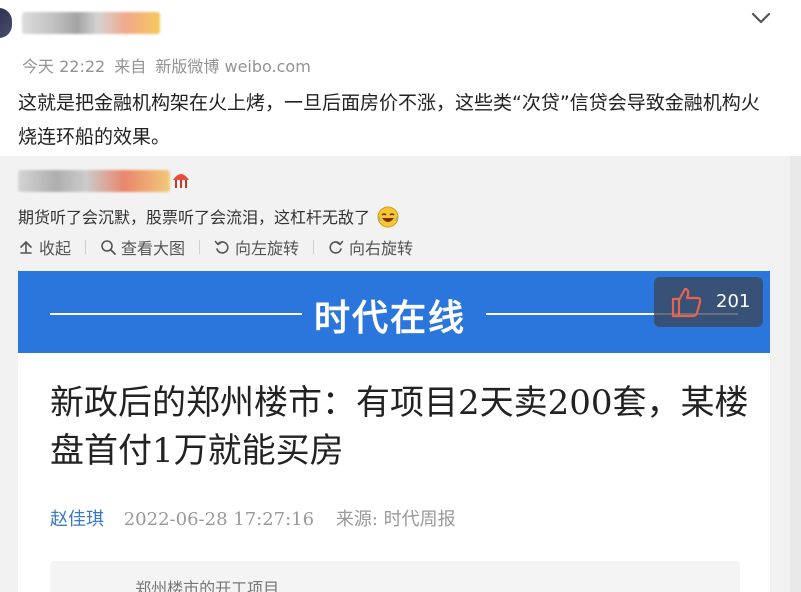 This screenshot has height=592, width=801. Describe the element at coordinates (63, 66) in the screenshot. I see `post-timestamp: 今天 22:22` at that location.